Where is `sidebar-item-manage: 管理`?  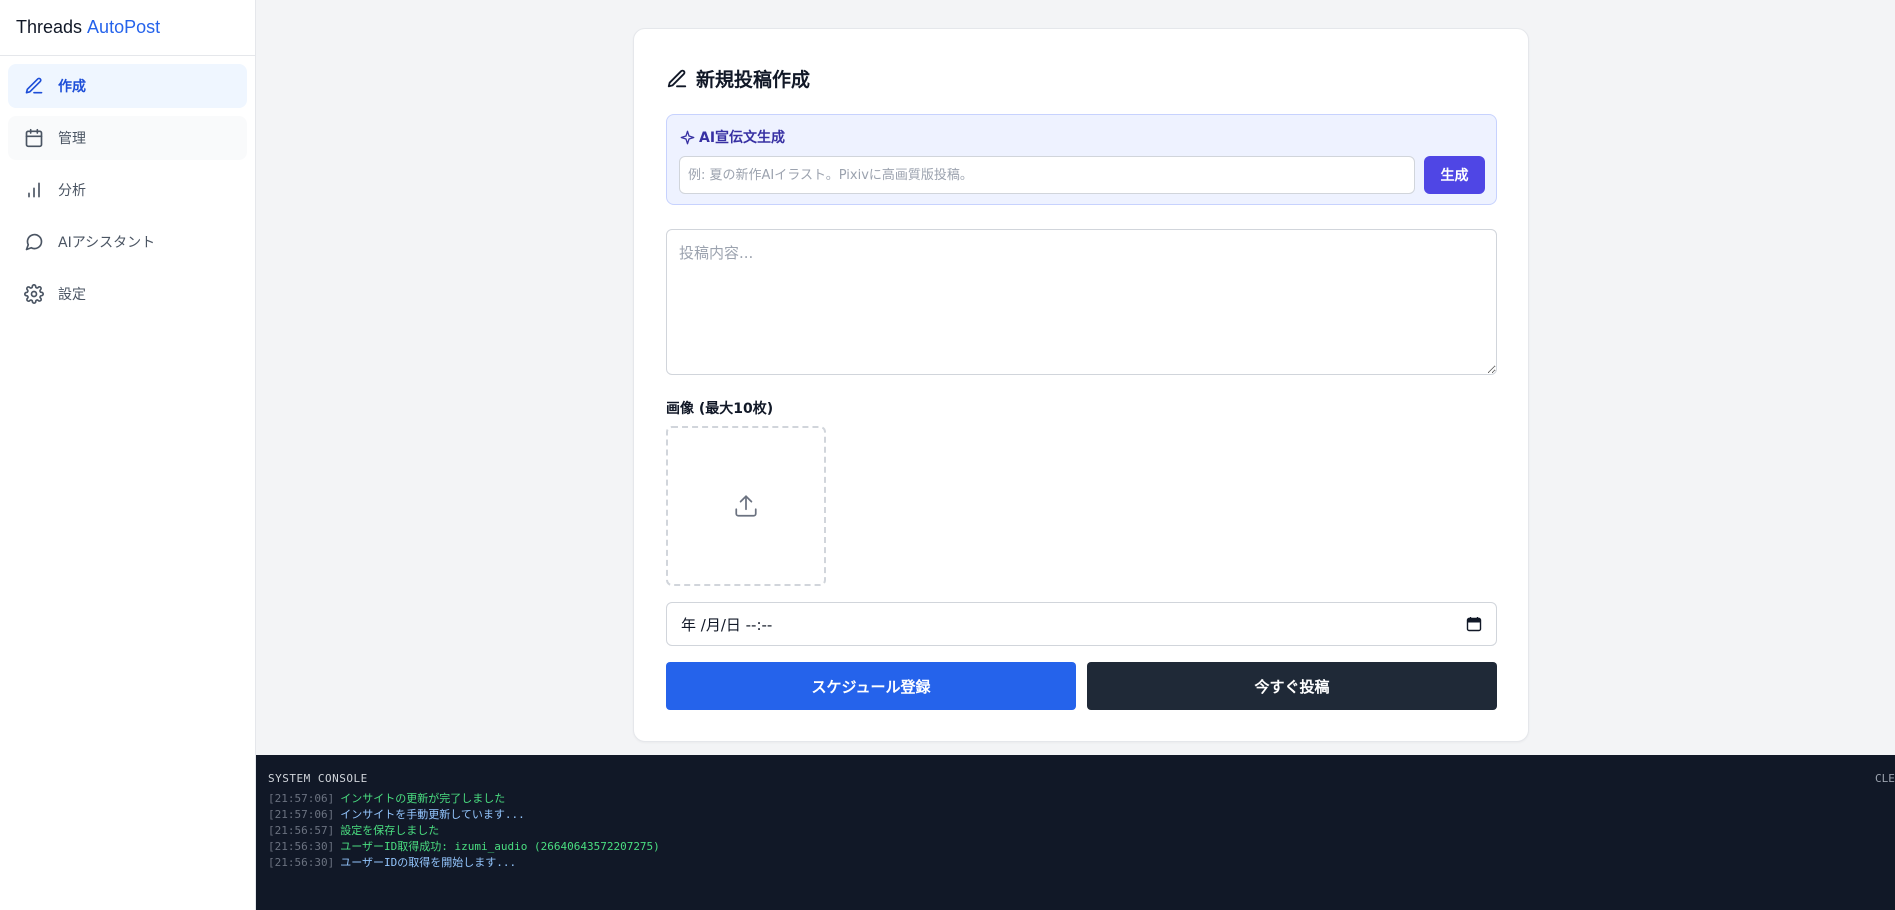
sidebar-item-manage: 管理 is located at coordinates (127, 138).